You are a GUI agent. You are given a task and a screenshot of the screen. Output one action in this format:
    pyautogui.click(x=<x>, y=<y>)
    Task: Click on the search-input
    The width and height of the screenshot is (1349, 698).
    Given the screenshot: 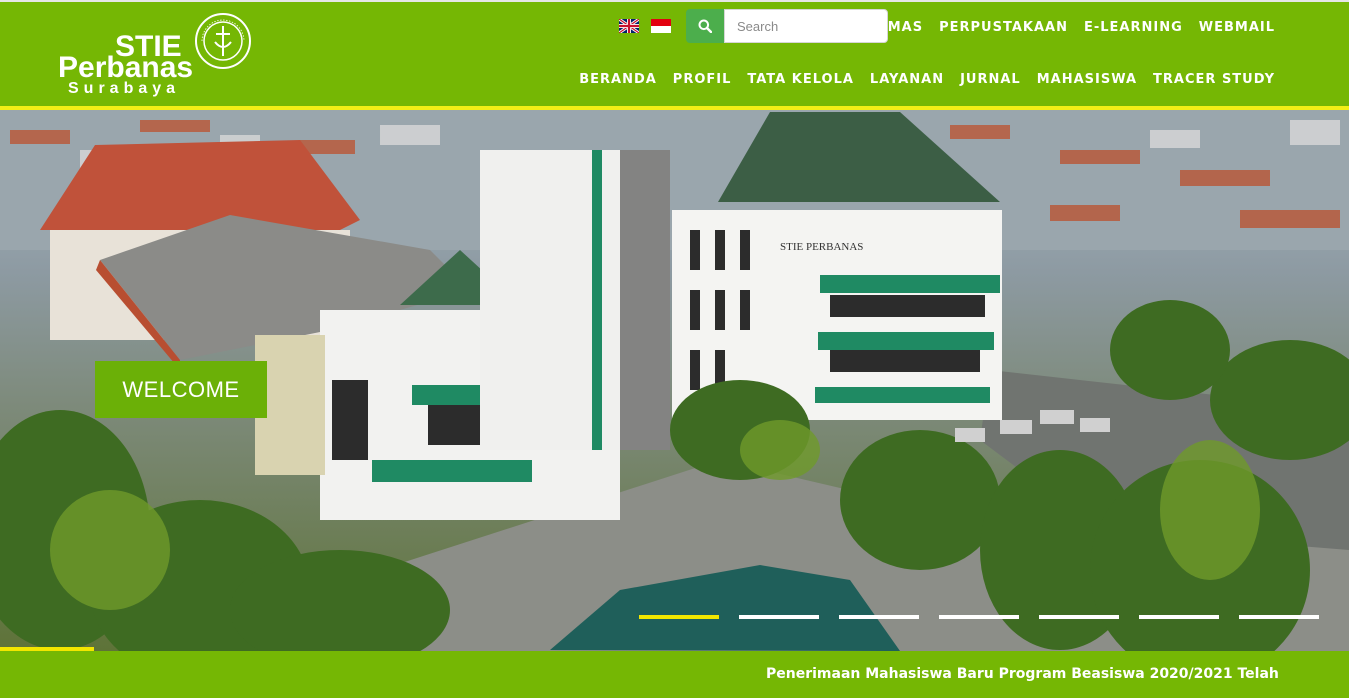 What is the action you would take?
    pyautogui.click(x=806, y=26)
    